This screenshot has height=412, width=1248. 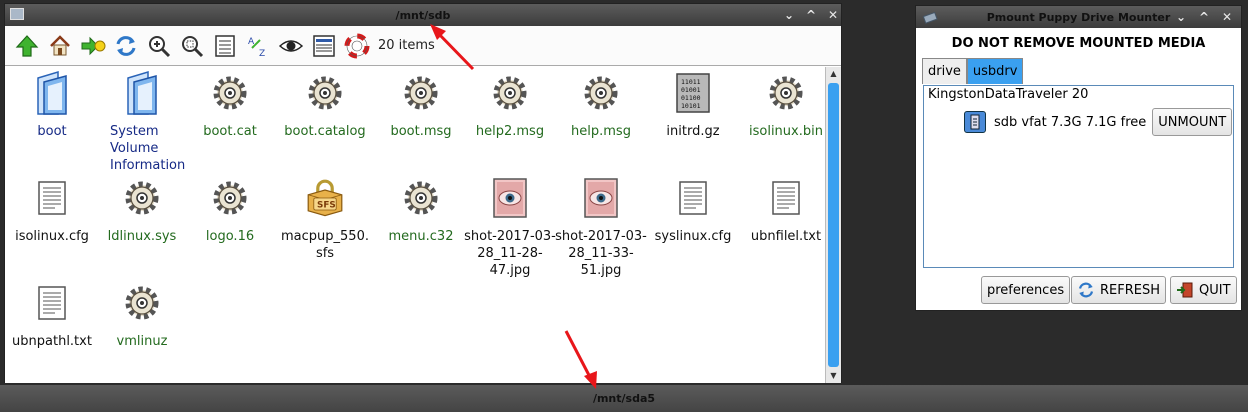 I want to click on file-item: boot.cat, so click(x=230, y=105).